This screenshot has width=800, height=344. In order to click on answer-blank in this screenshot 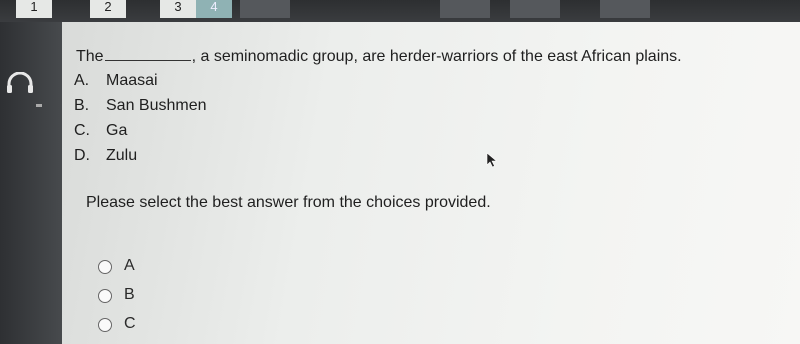, I will do `click(147, 53)`.